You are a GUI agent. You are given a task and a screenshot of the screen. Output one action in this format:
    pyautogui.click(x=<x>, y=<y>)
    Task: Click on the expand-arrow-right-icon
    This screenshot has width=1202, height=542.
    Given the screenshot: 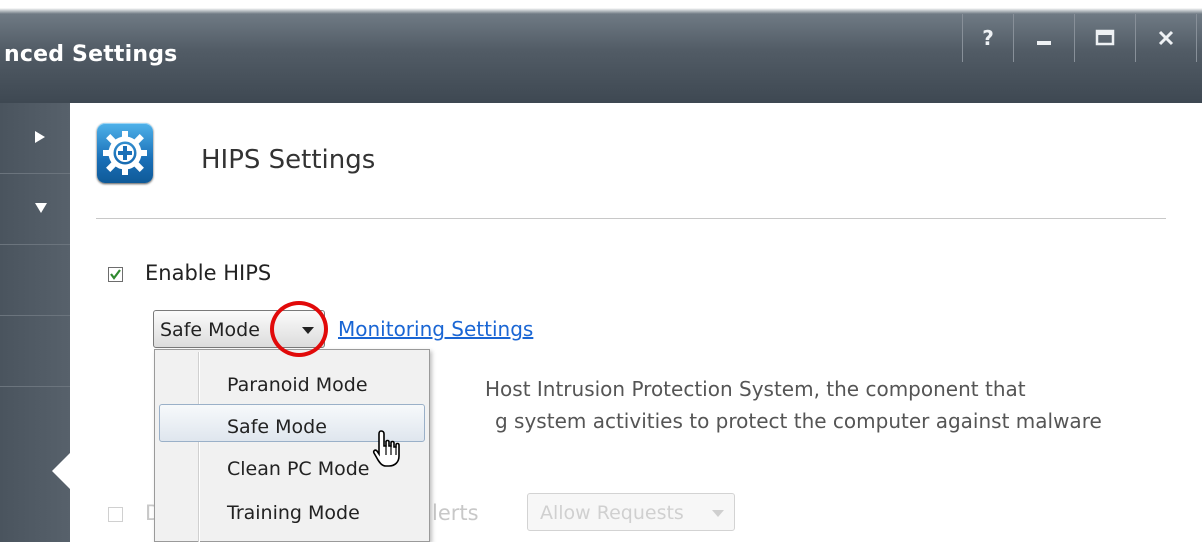 What is the action you would take?
    pyautogui.click(x=40, y=137)
    